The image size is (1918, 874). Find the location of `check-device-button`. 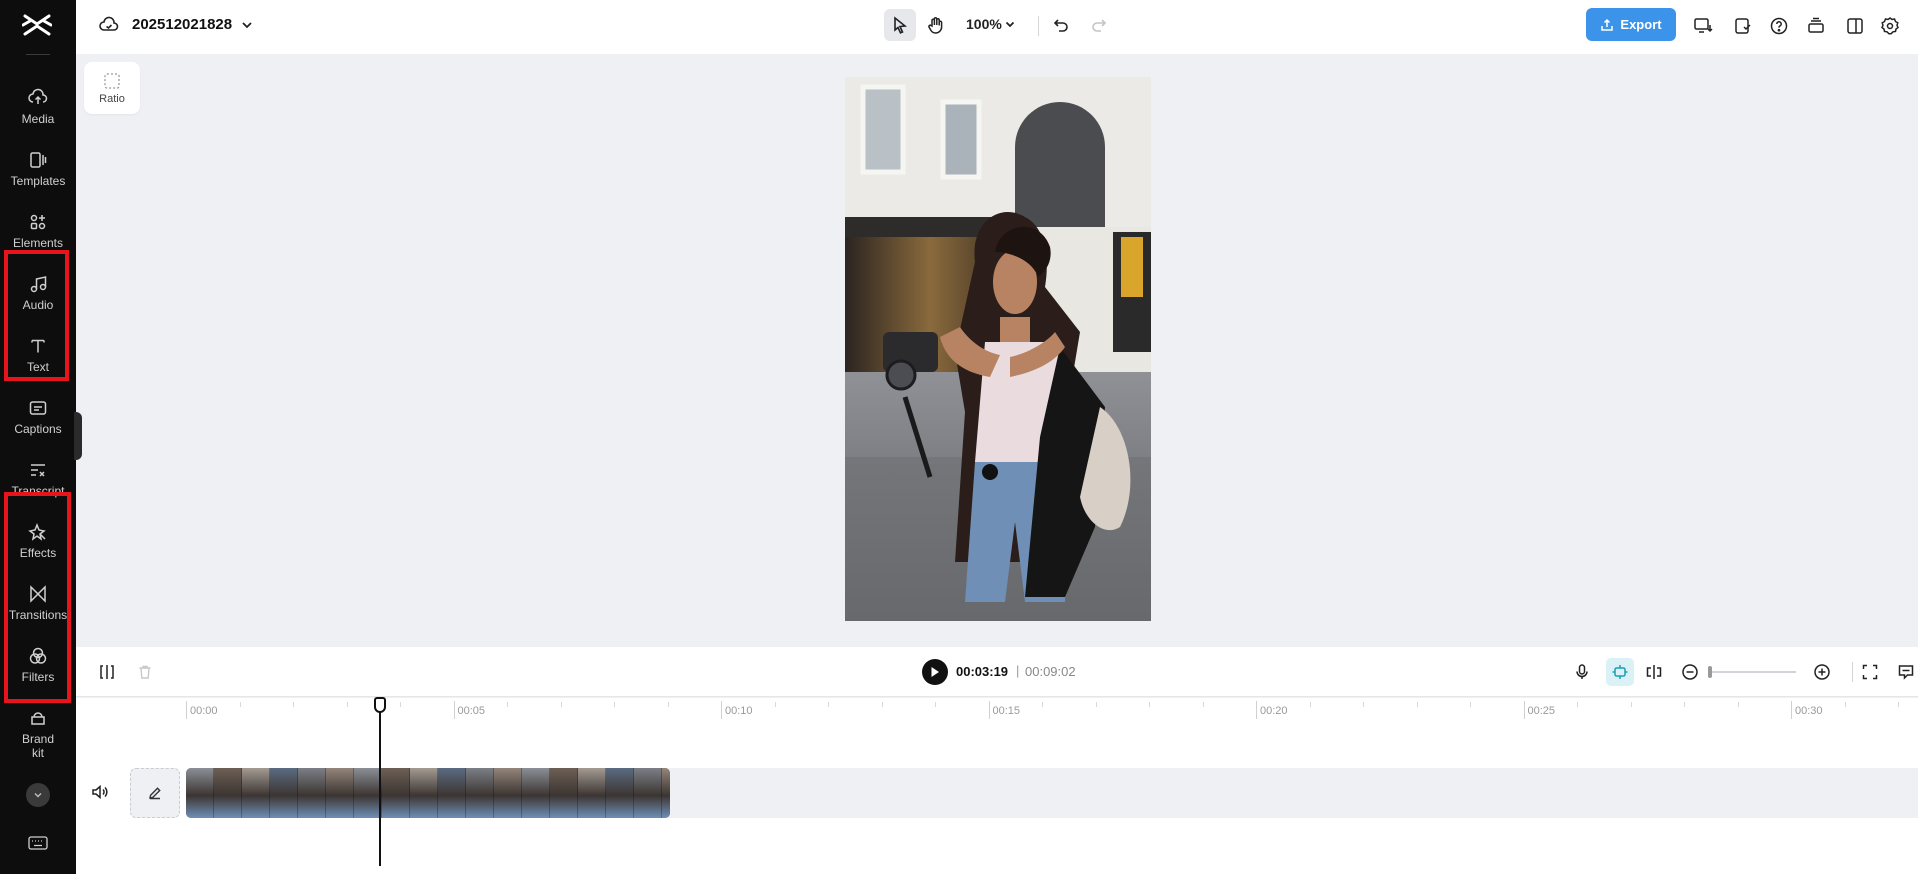

check-device-button is located at coordinates (1743, 26).